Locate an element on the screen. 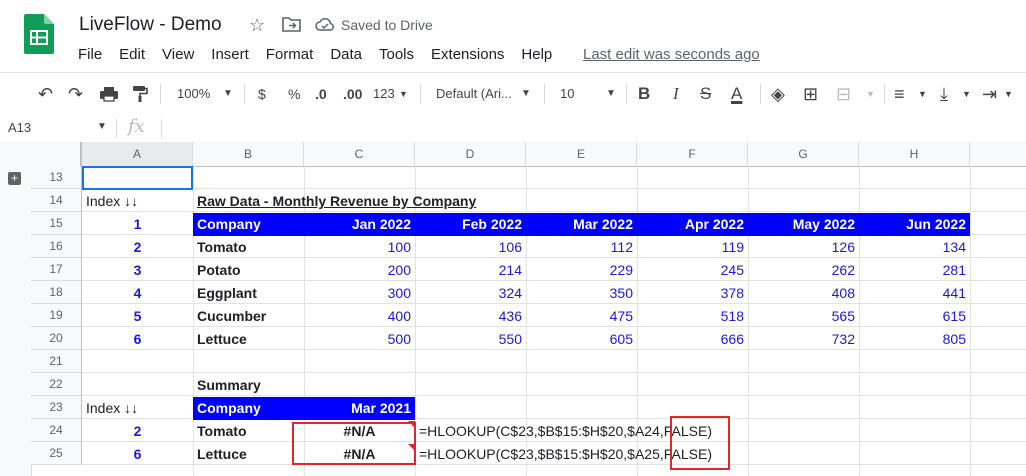 The height and width of the screenshot is (476, 1026). move-folder-icon is located at coordinates (292, 24).